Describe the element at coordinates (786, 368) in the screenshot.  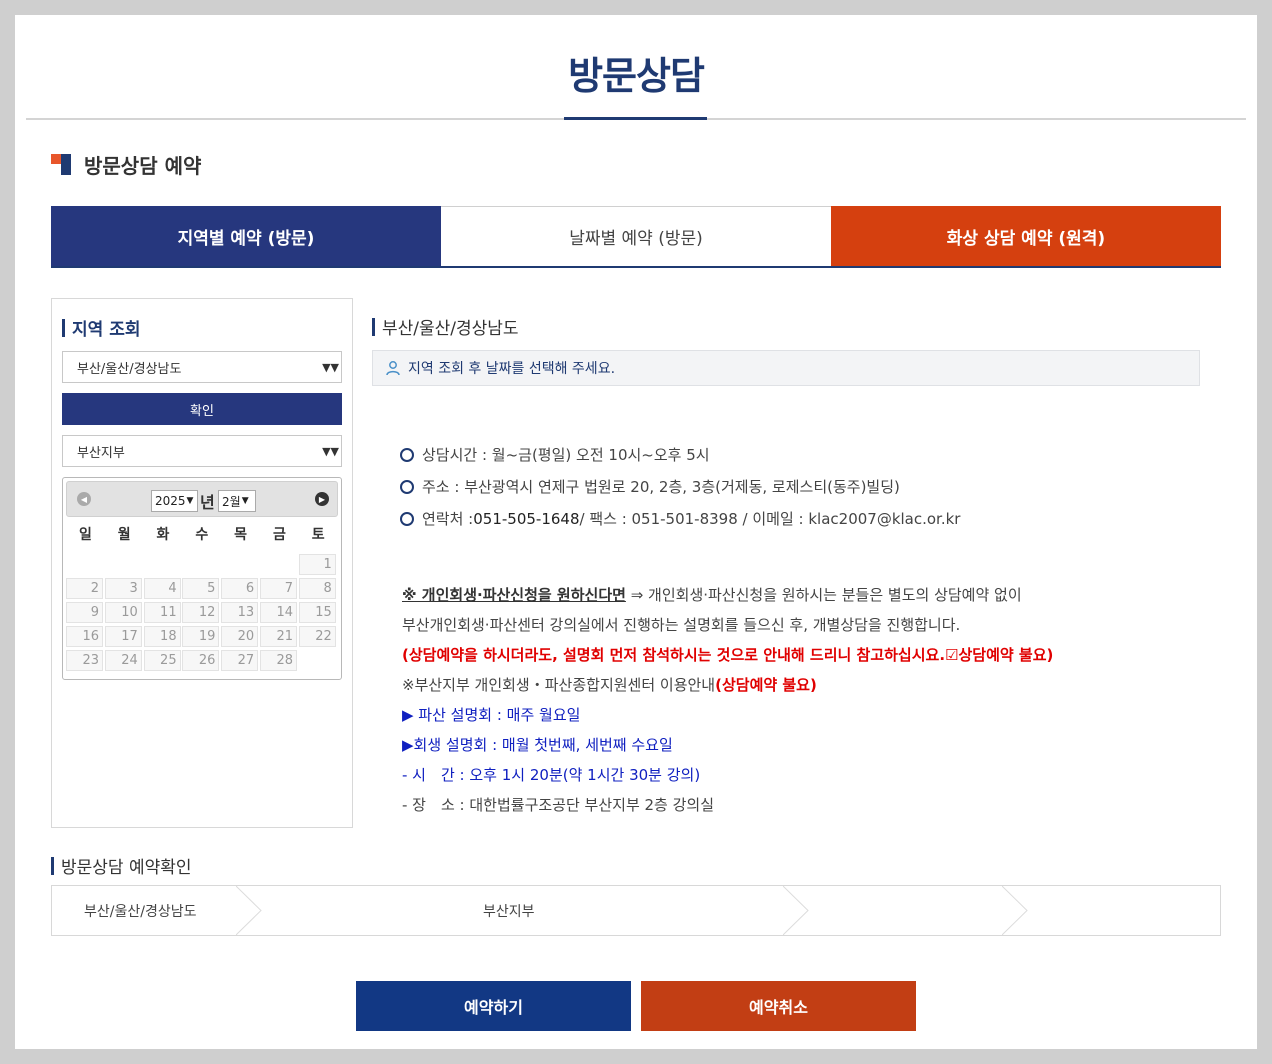
I see `notice-box: 지역 조회 후 날짜를 선택해 주세요.` at that location.